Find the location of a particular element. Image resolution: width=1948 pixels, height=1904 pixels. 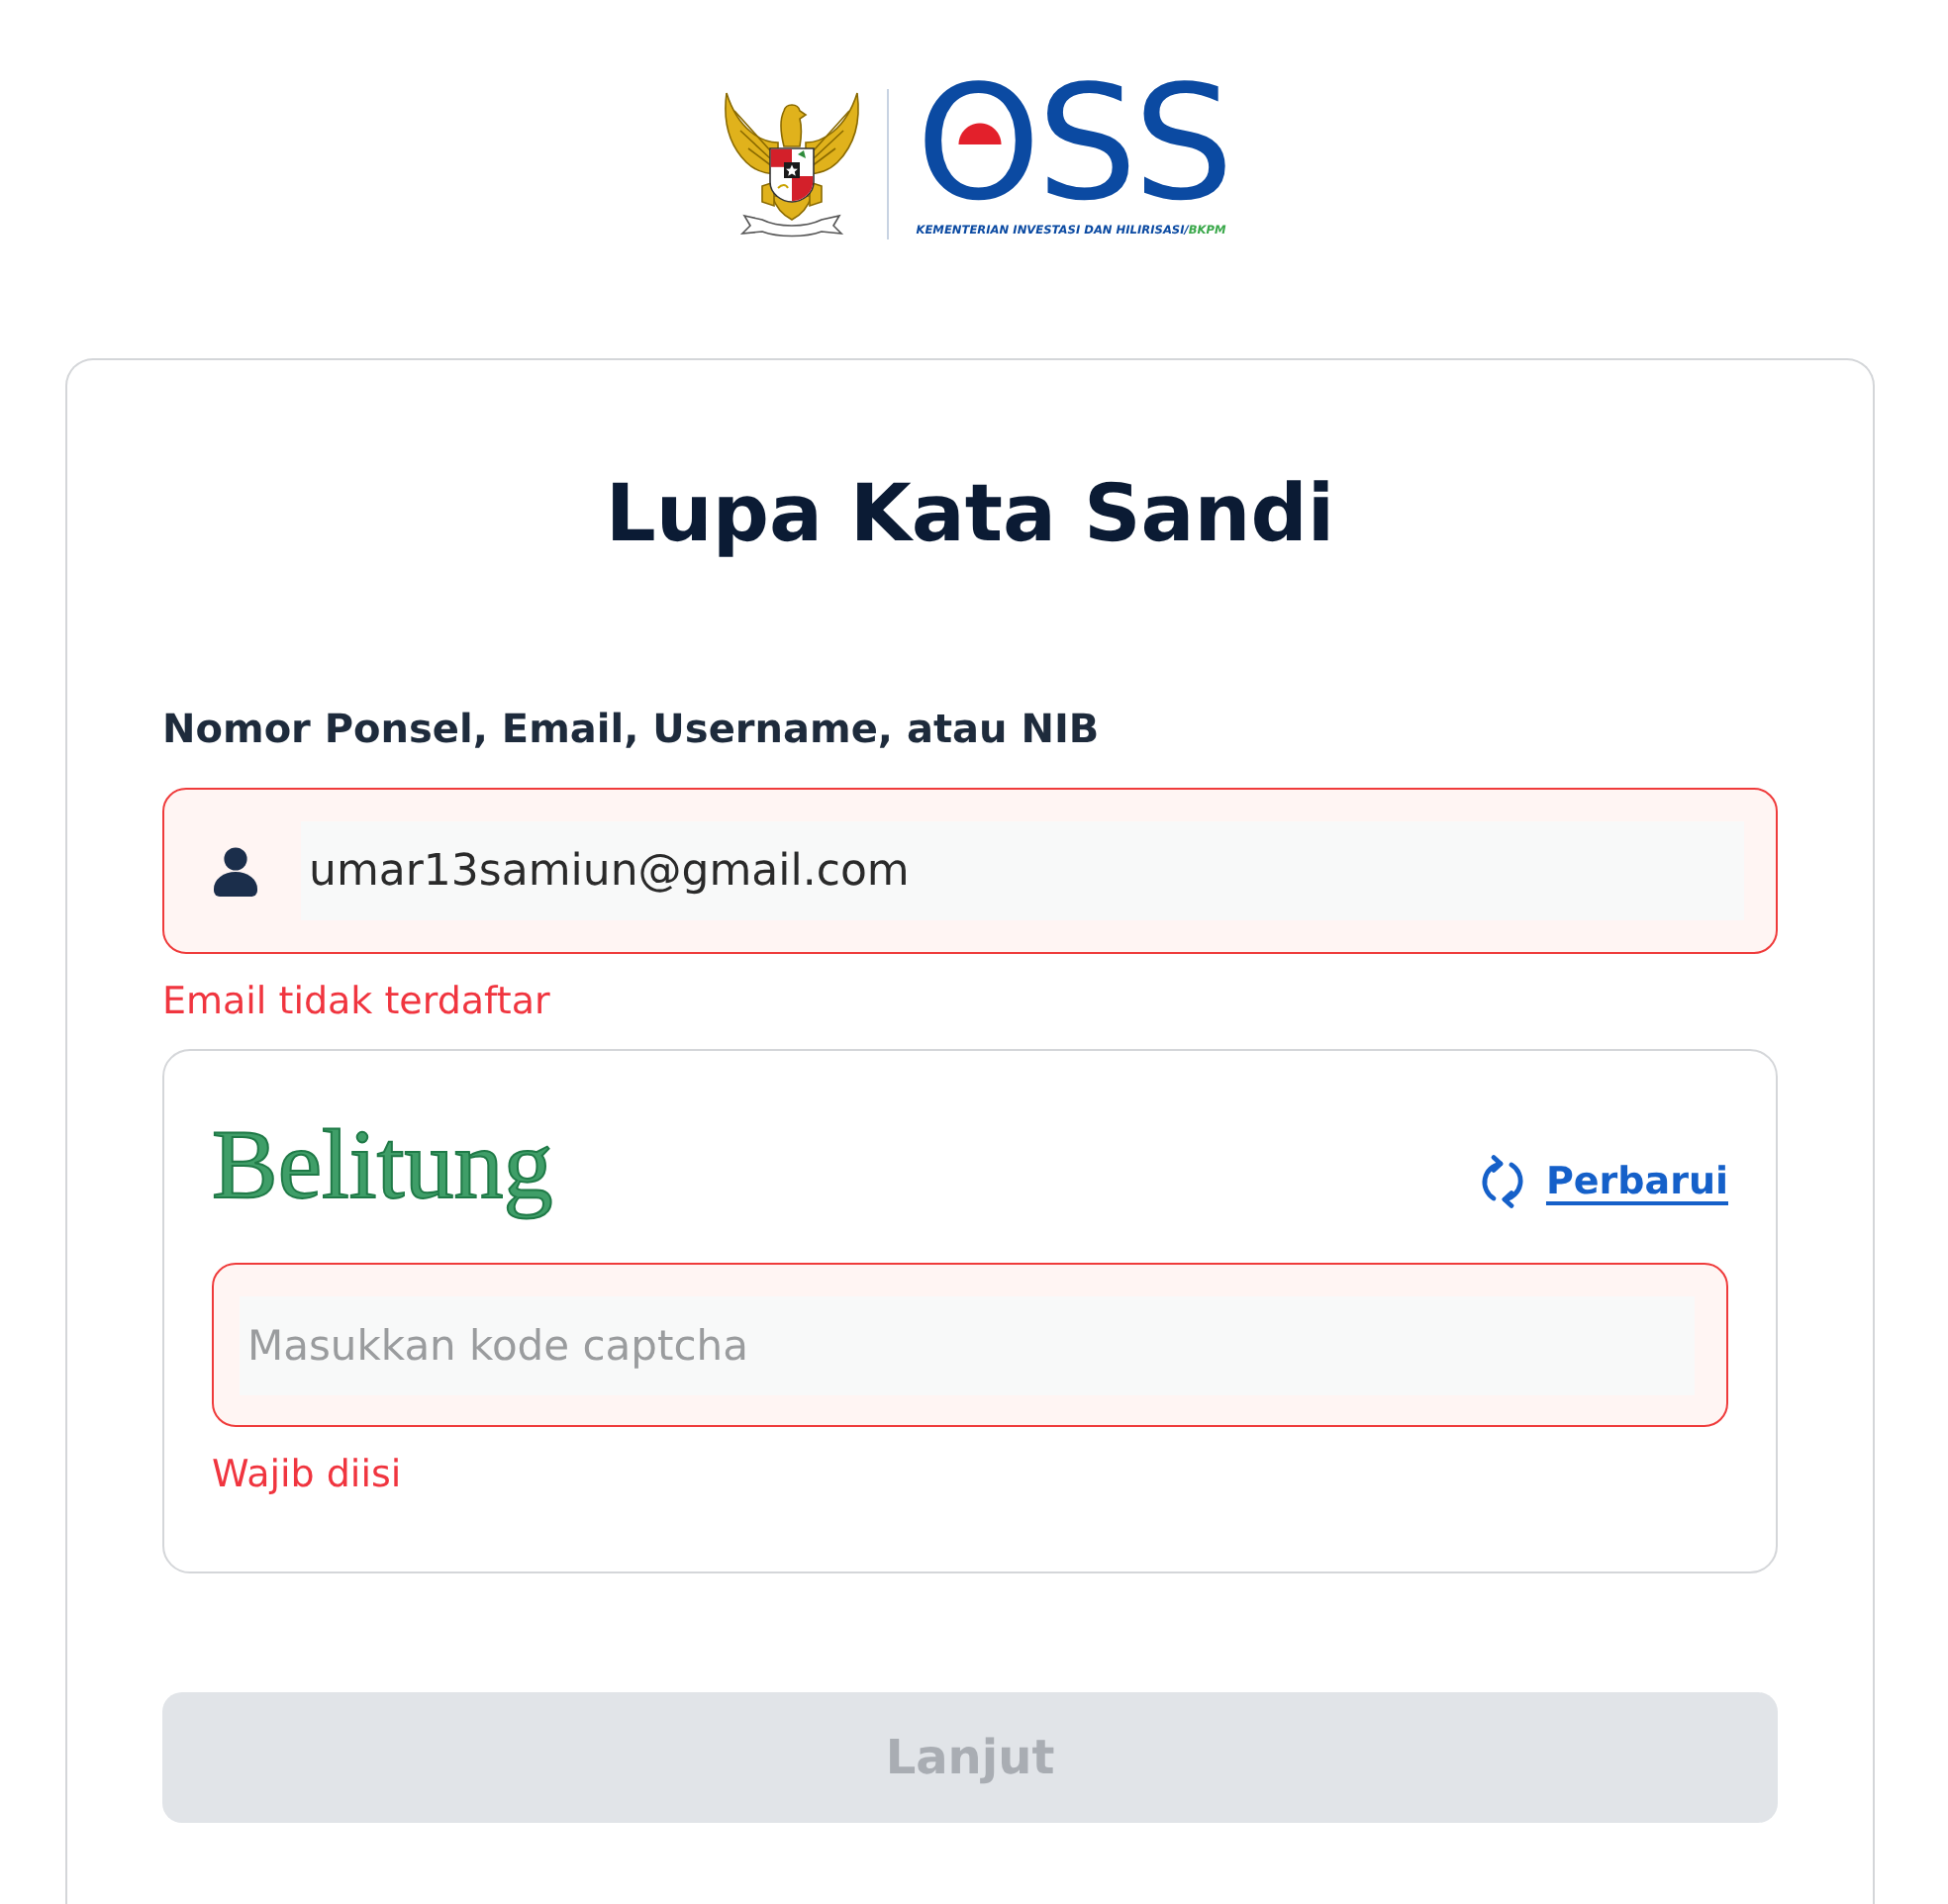

email-field: umar13samiun@gmail.com is located at coordinates (970, 871).